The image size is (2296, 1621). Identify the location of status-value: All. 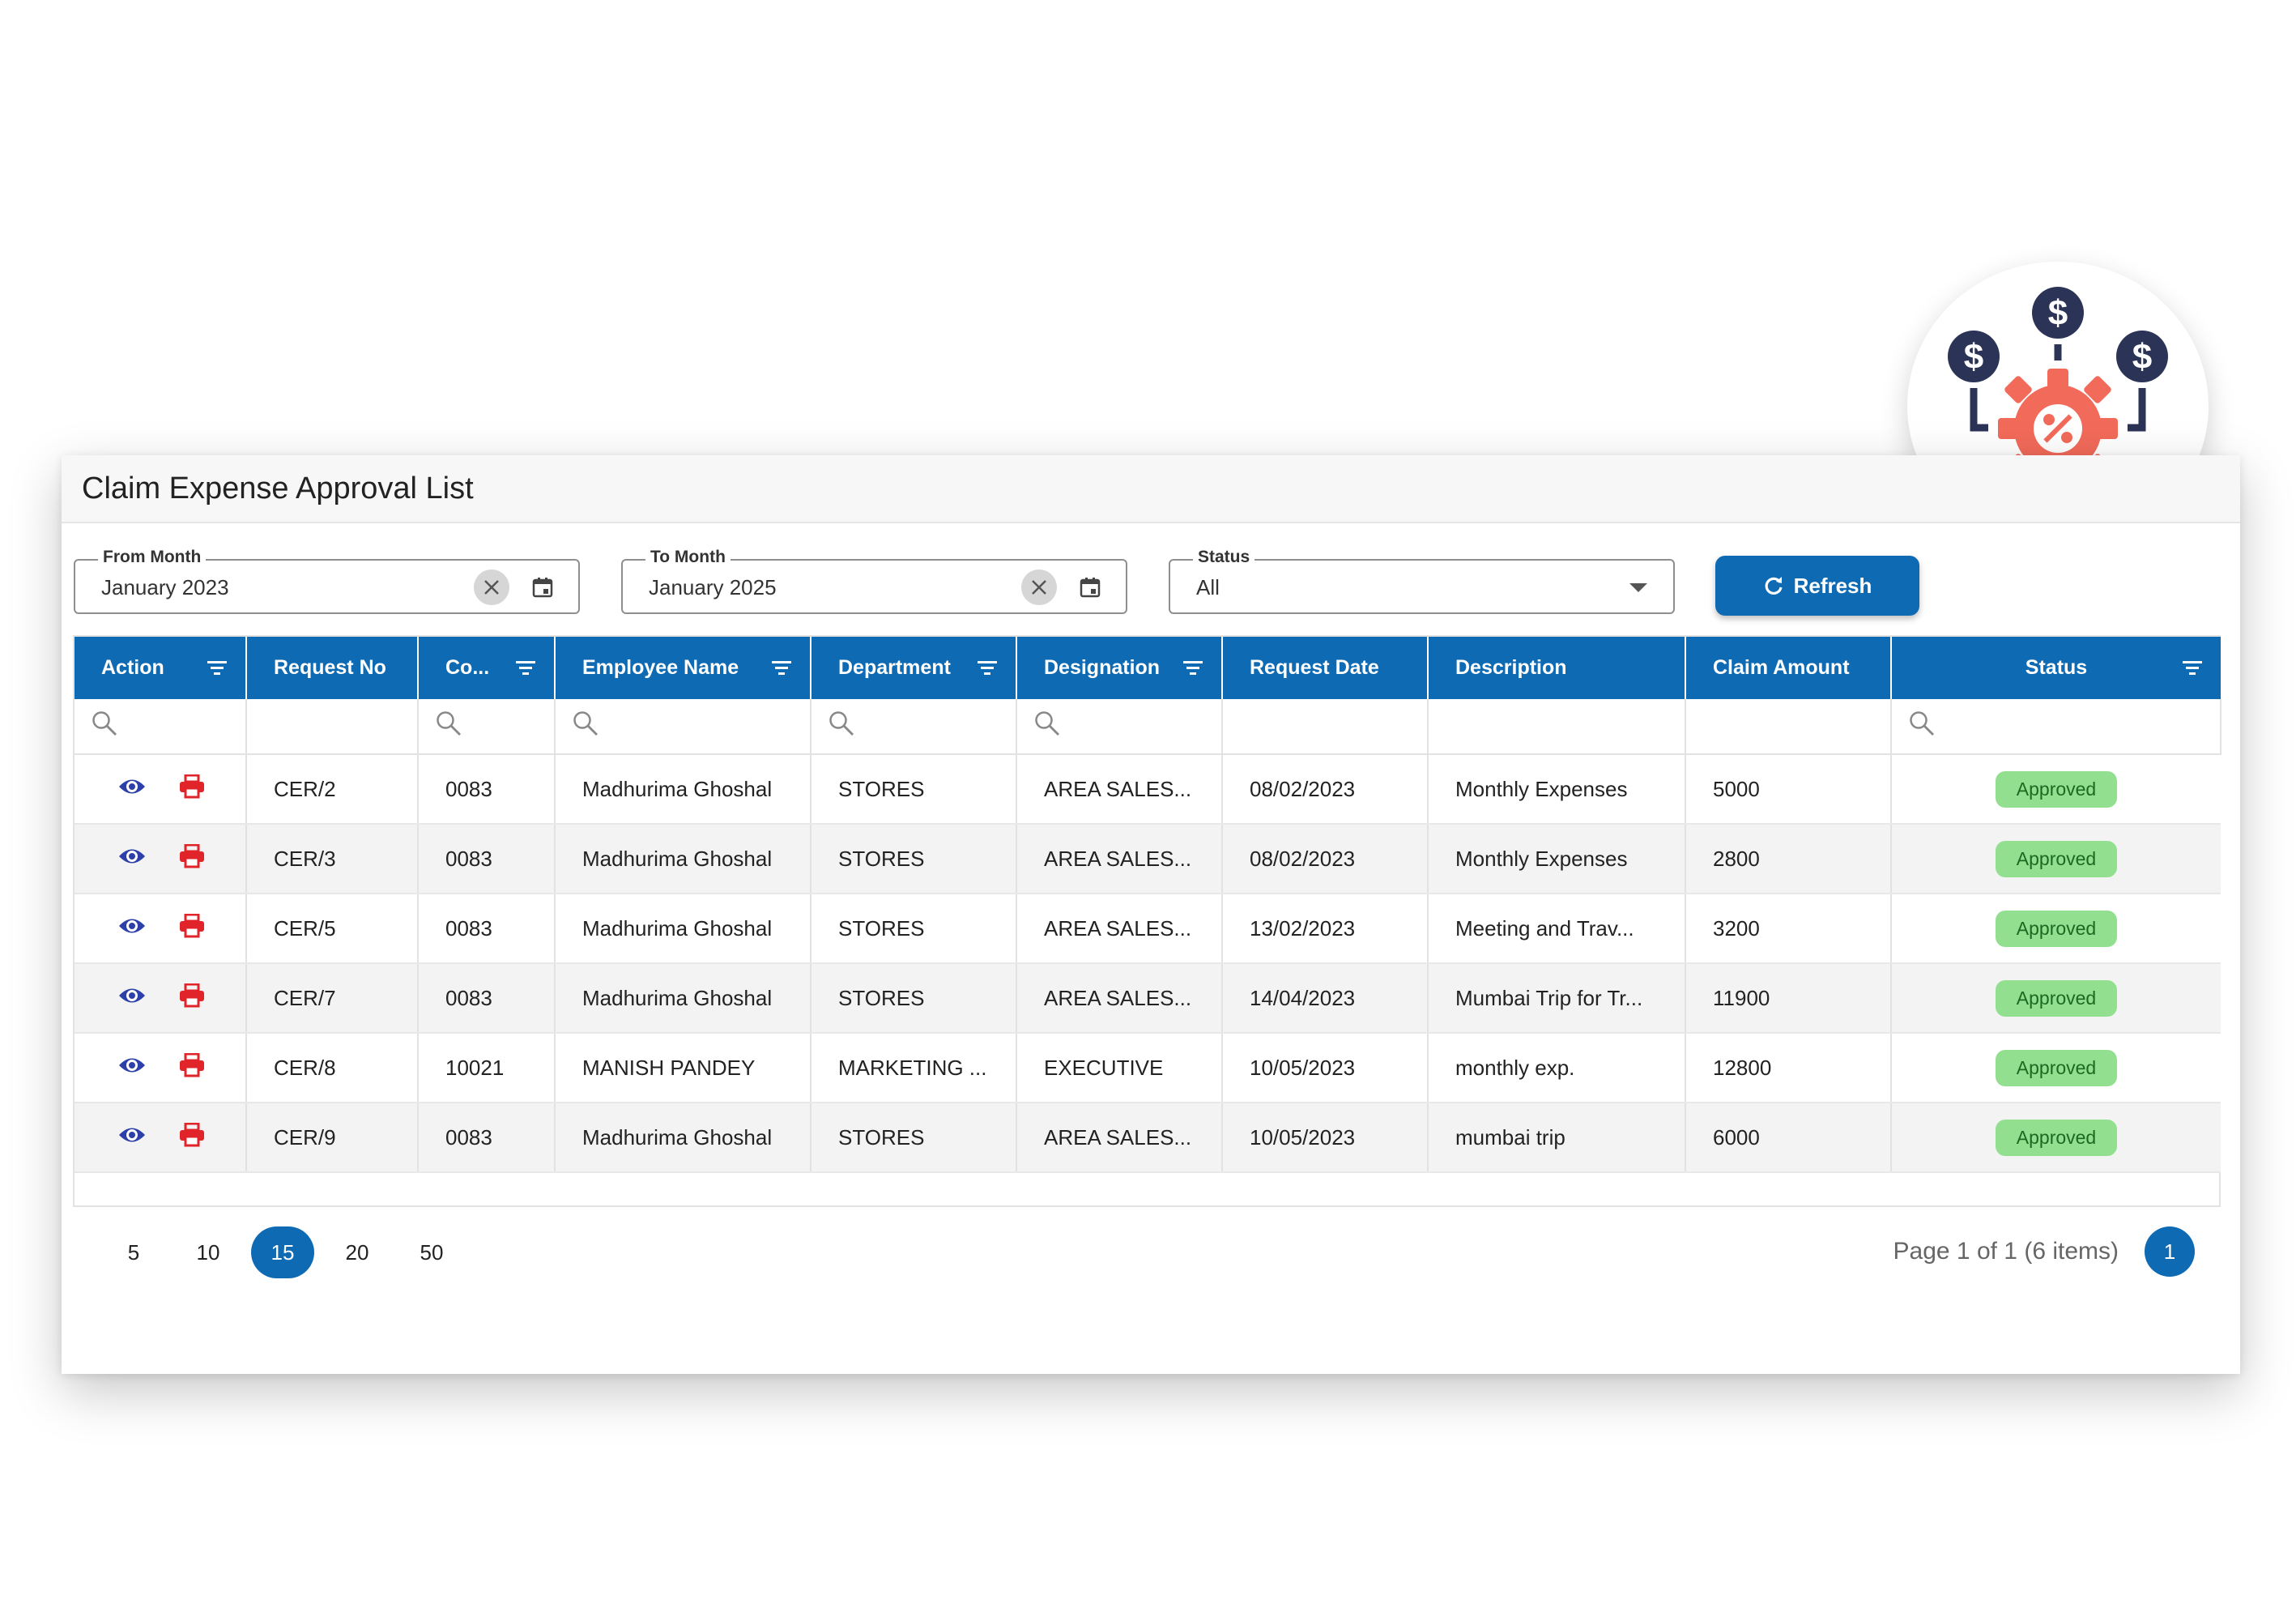
(1208, 587).